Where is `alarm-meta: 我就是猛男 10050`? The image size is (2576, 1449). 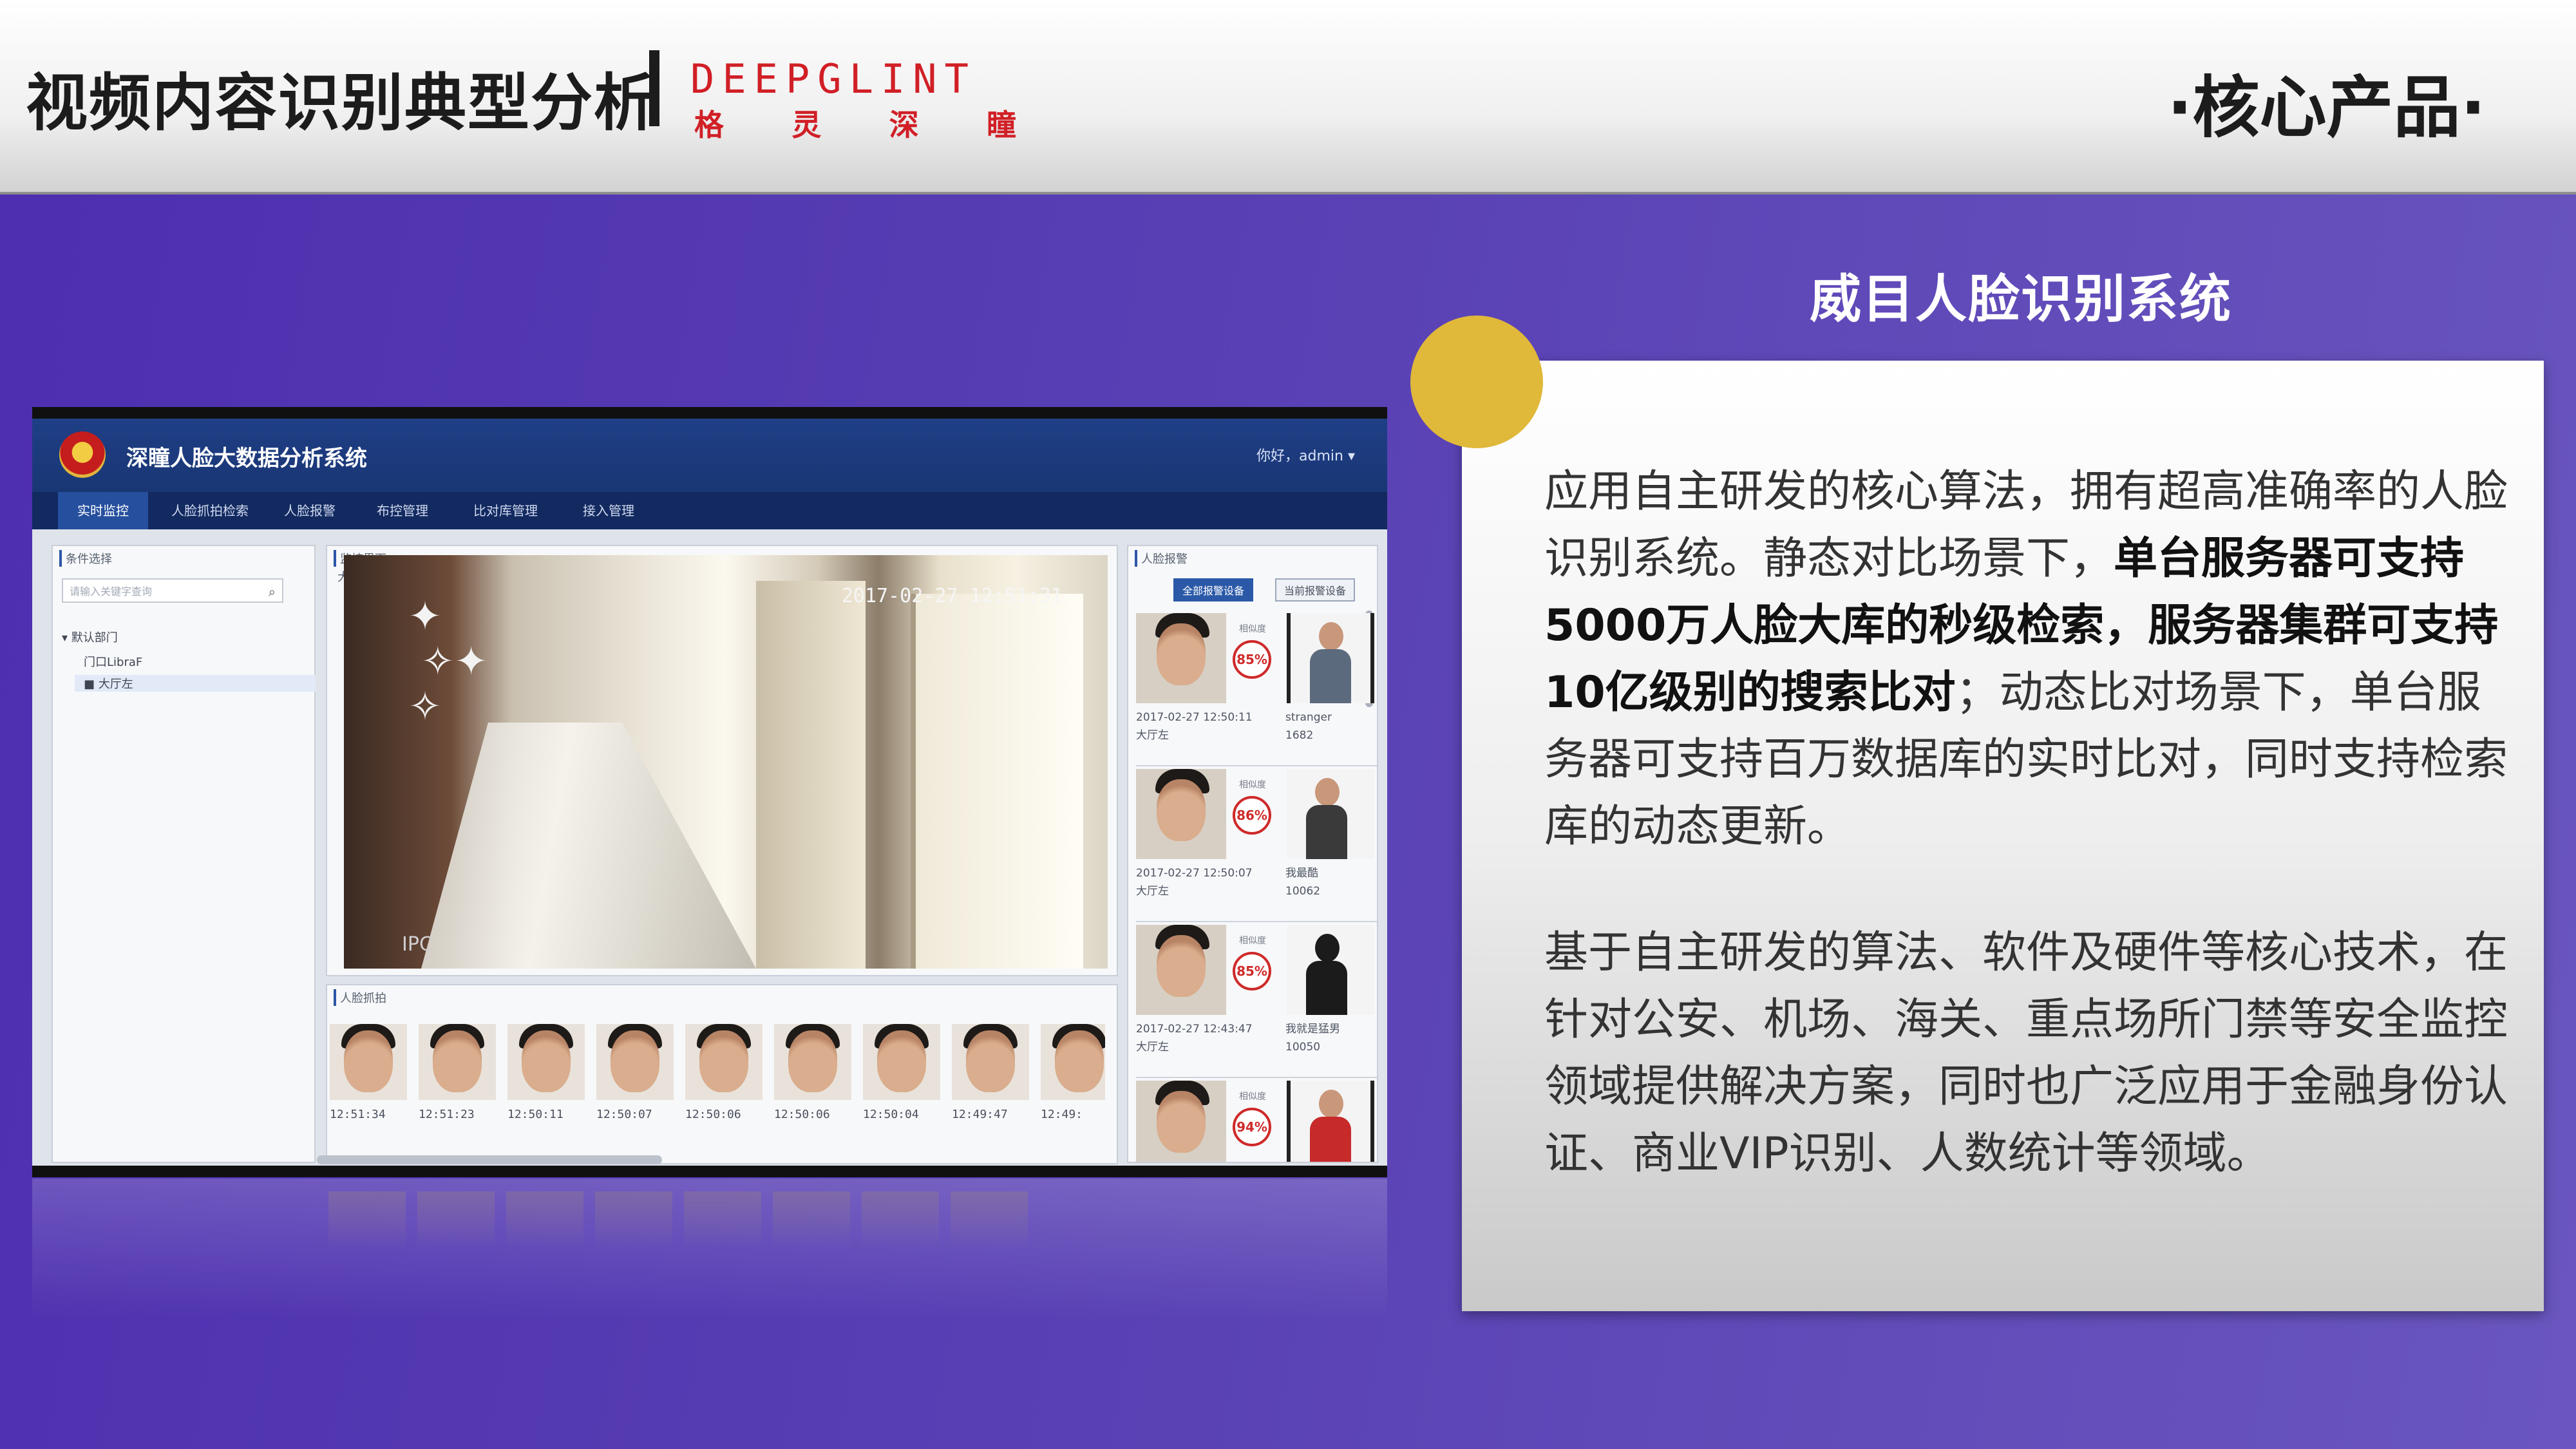 alarm-meta: 我就是猛男 10050 is located at coordinates (1313, 1038).